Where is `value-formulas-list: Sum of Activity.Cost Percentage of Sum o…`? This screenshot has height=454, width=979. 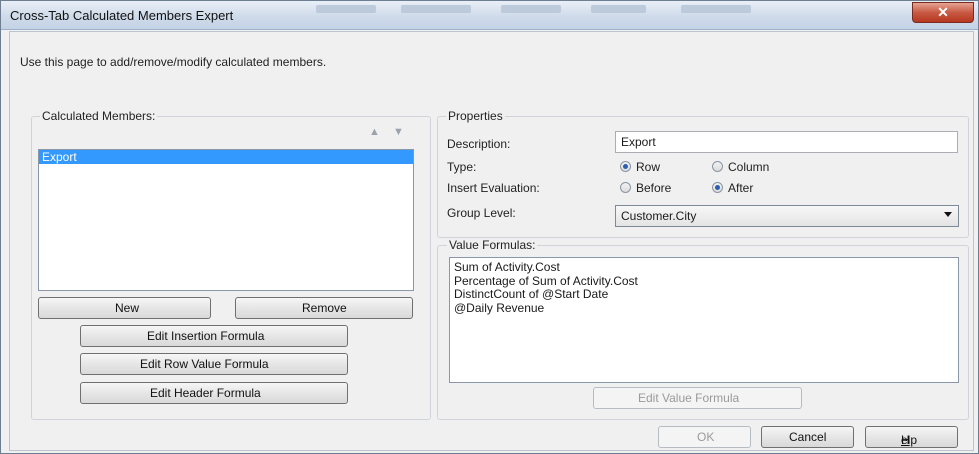
value-formulas-list: Sum of Activity.Cost Percentage of Sum o… is located at coordinates (704, 320).